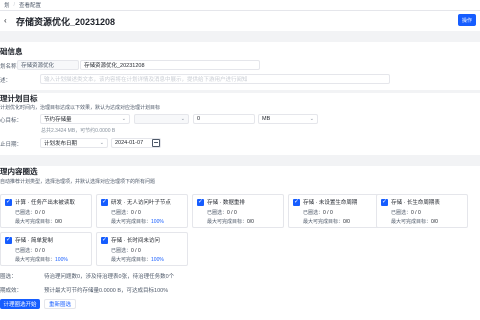 The image size is (480, 320). Describe the element at coordinates (288, 119) in the screenshot. I see `unit-select: MB ⌄` at that location.